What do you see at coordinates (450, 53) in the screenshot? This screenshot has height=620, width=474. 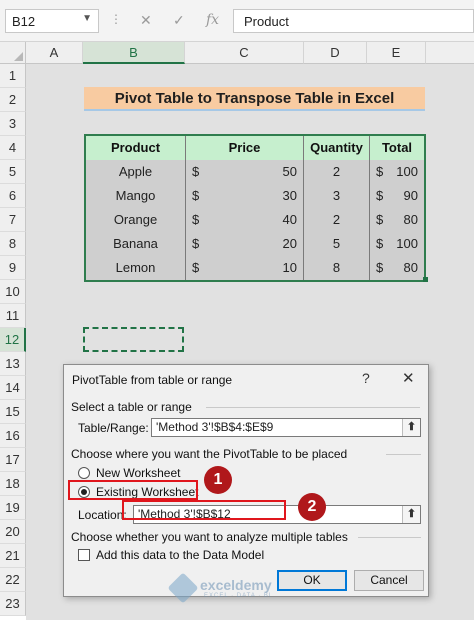 I see `column-header-f` at bounding box center [450, 53].